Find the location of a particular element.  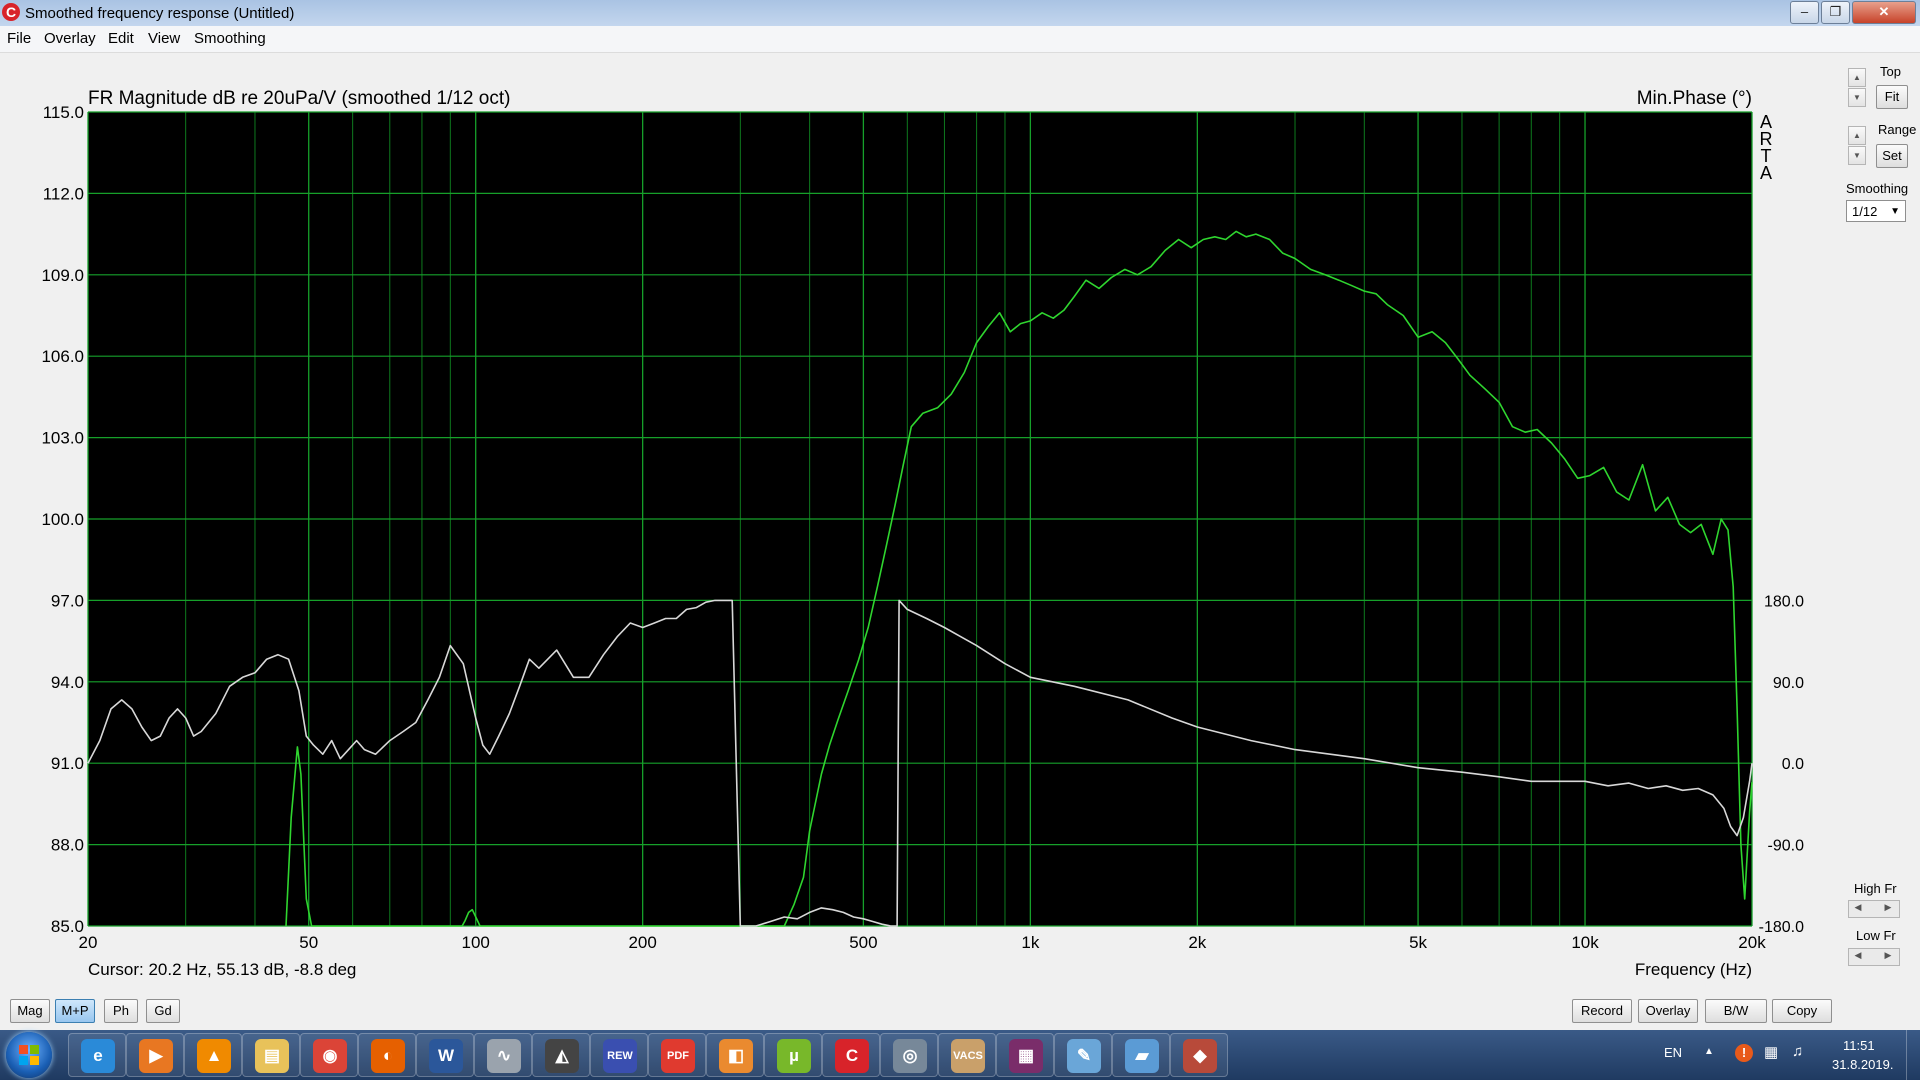

vacs-icon: VACS is located at coordinates (968, 1056).